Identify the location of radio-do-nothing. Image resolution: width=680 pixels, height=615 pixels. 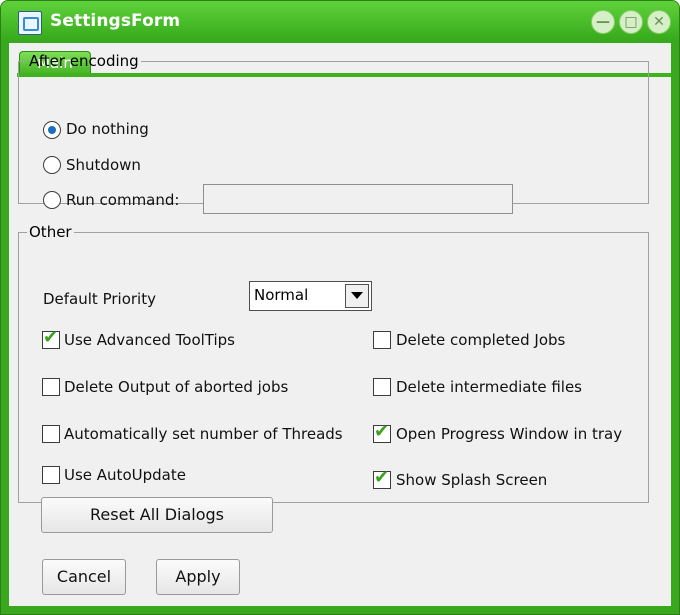
(52, 130).